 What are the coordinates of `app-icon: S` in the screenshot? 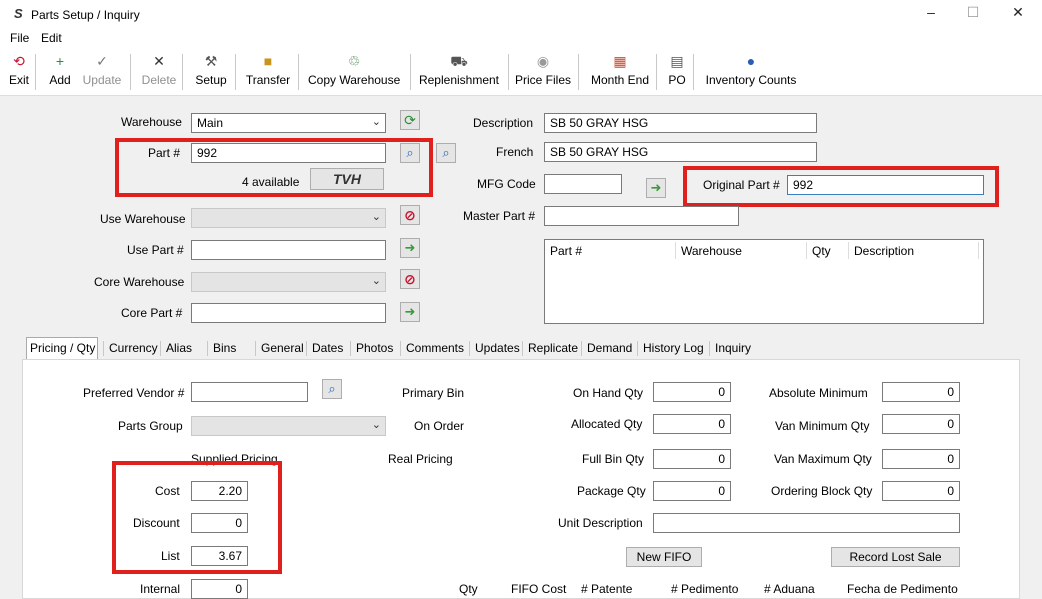 It's located at (18, 13).